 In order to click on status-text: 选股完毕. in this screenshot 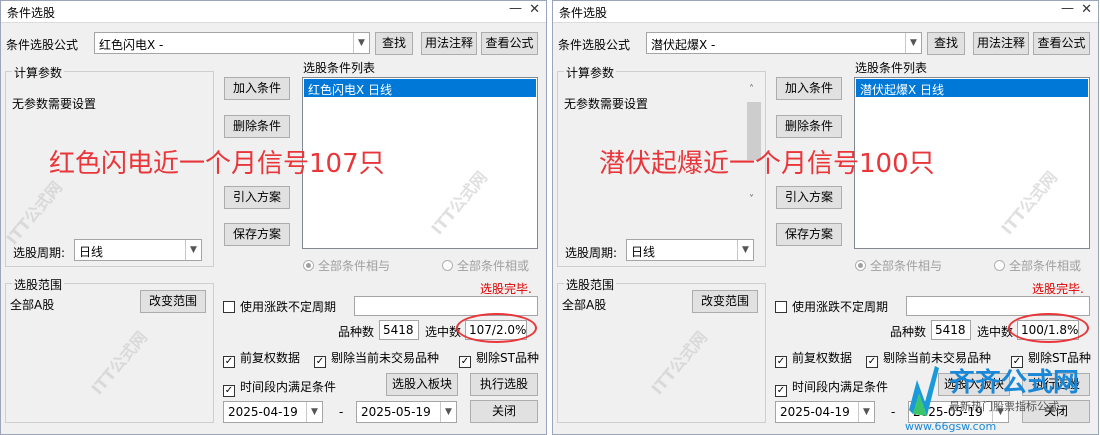, I will do `click(1058, 289)`.